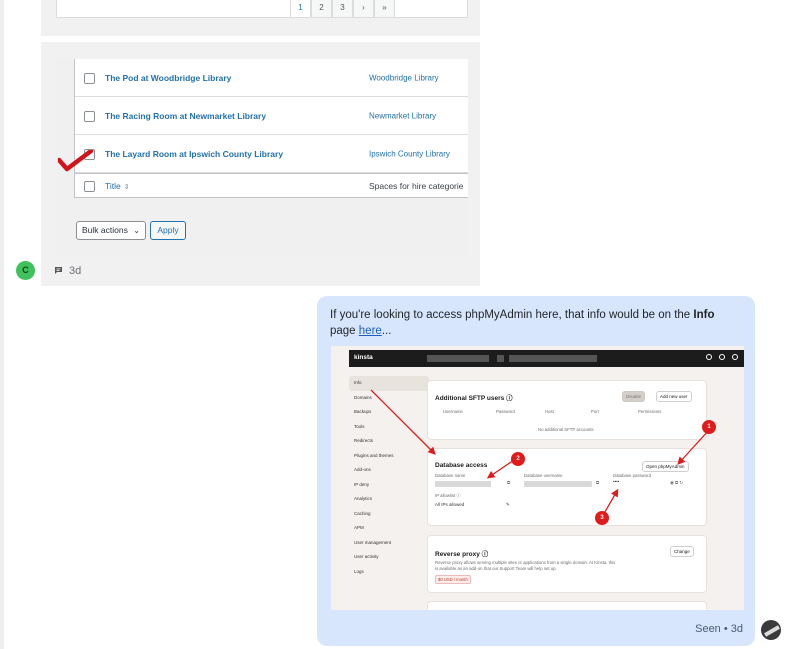  What do you see at coordinates (632, 475) in the screenshot?
I see `db-pass-label: Database password` at bounding box center [632, 475].